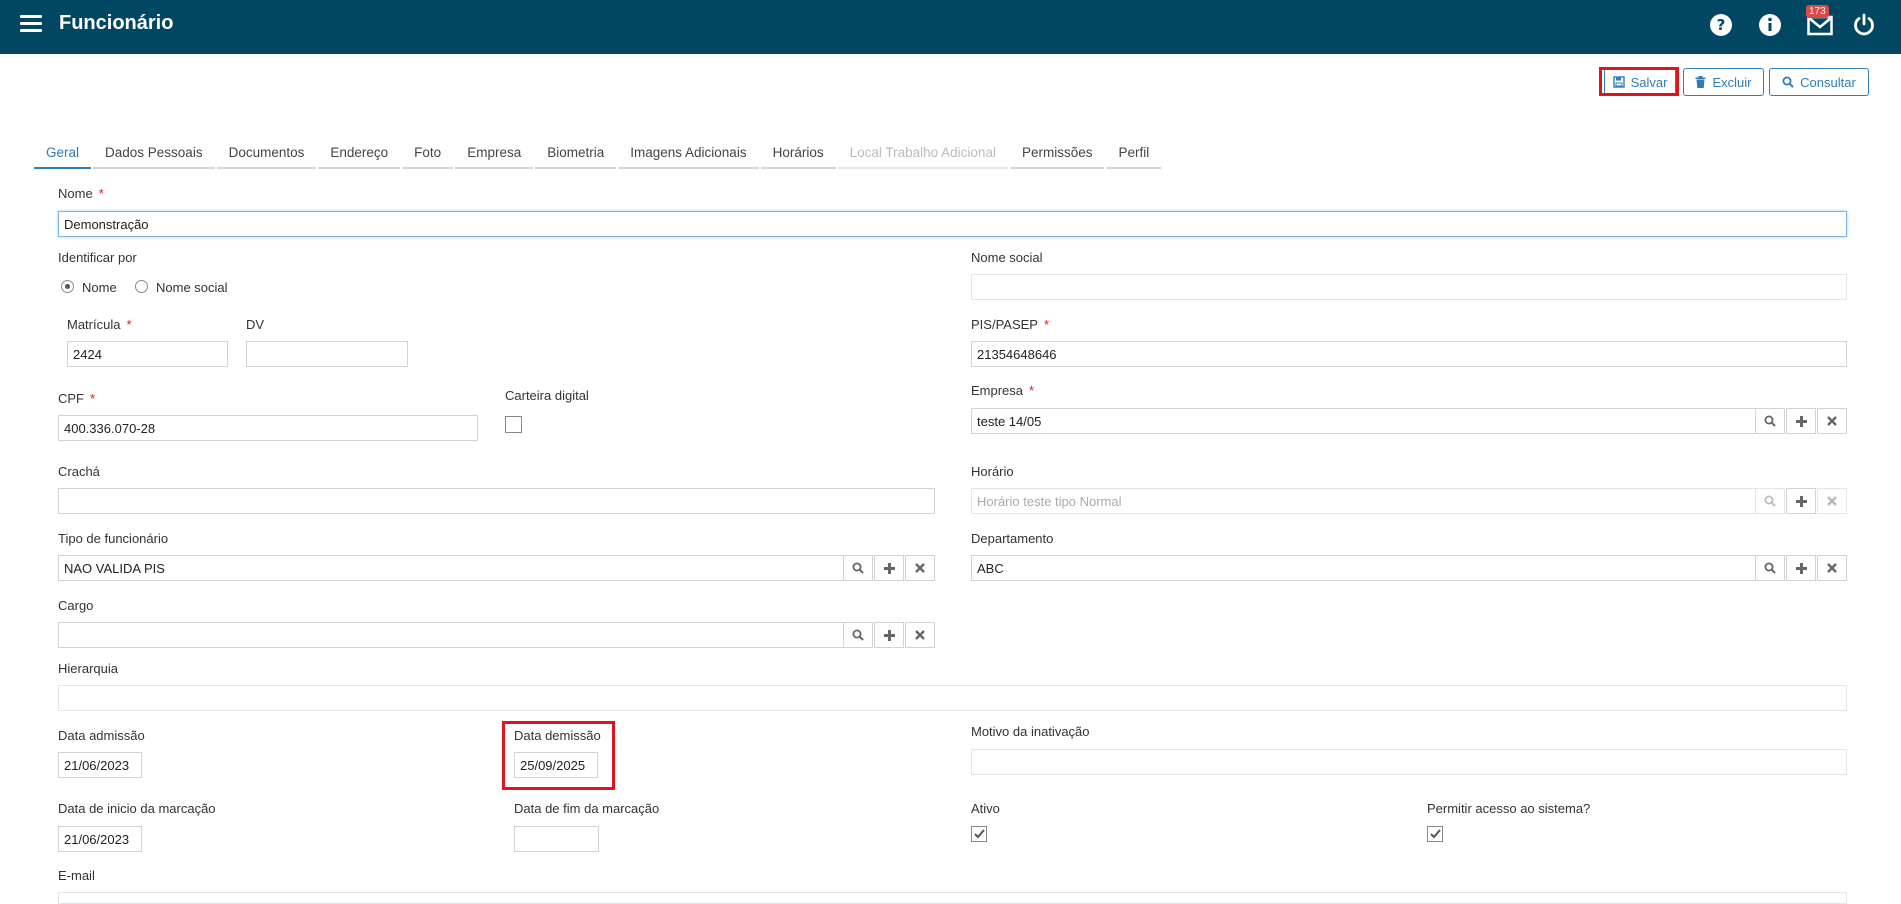 This screenshot has width=1901, height=904. I want to click on empresa-label: Empresa *, so click(1003, 390).